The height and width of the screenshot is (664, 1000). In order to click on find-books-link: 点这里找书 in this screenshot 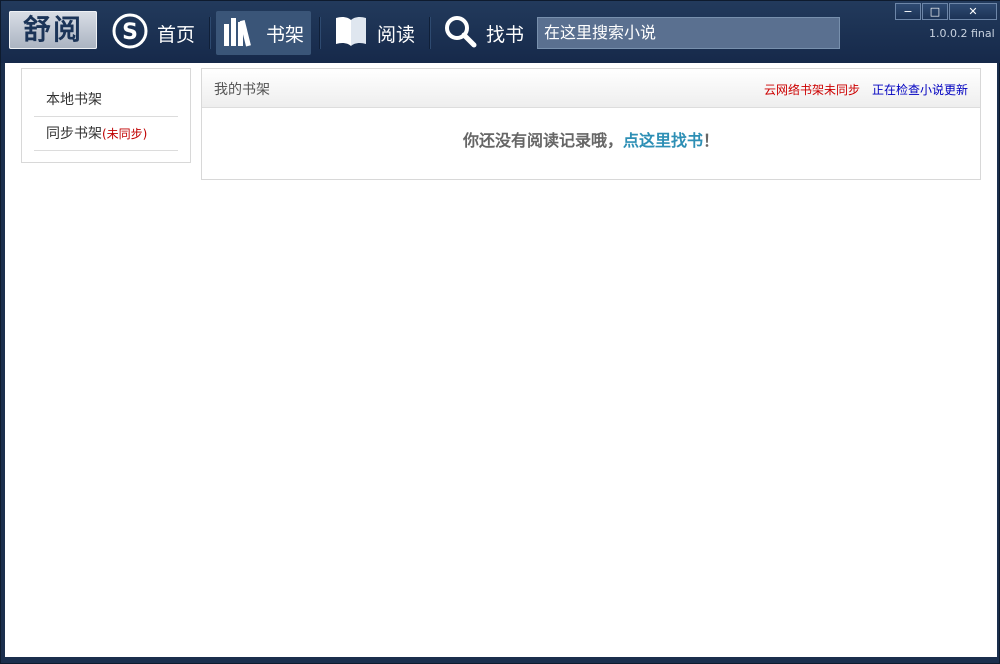, I will do `click(663, 140)`.